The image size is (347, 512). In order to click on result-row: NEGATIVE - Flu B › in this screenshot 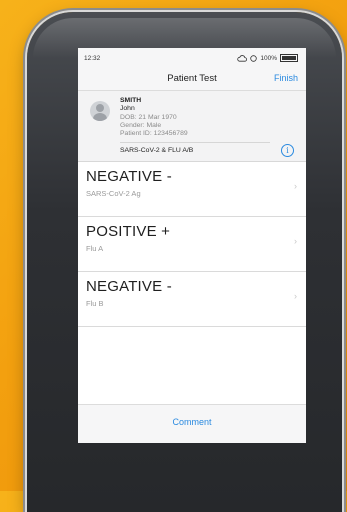, I will do `click(192, 299)`.